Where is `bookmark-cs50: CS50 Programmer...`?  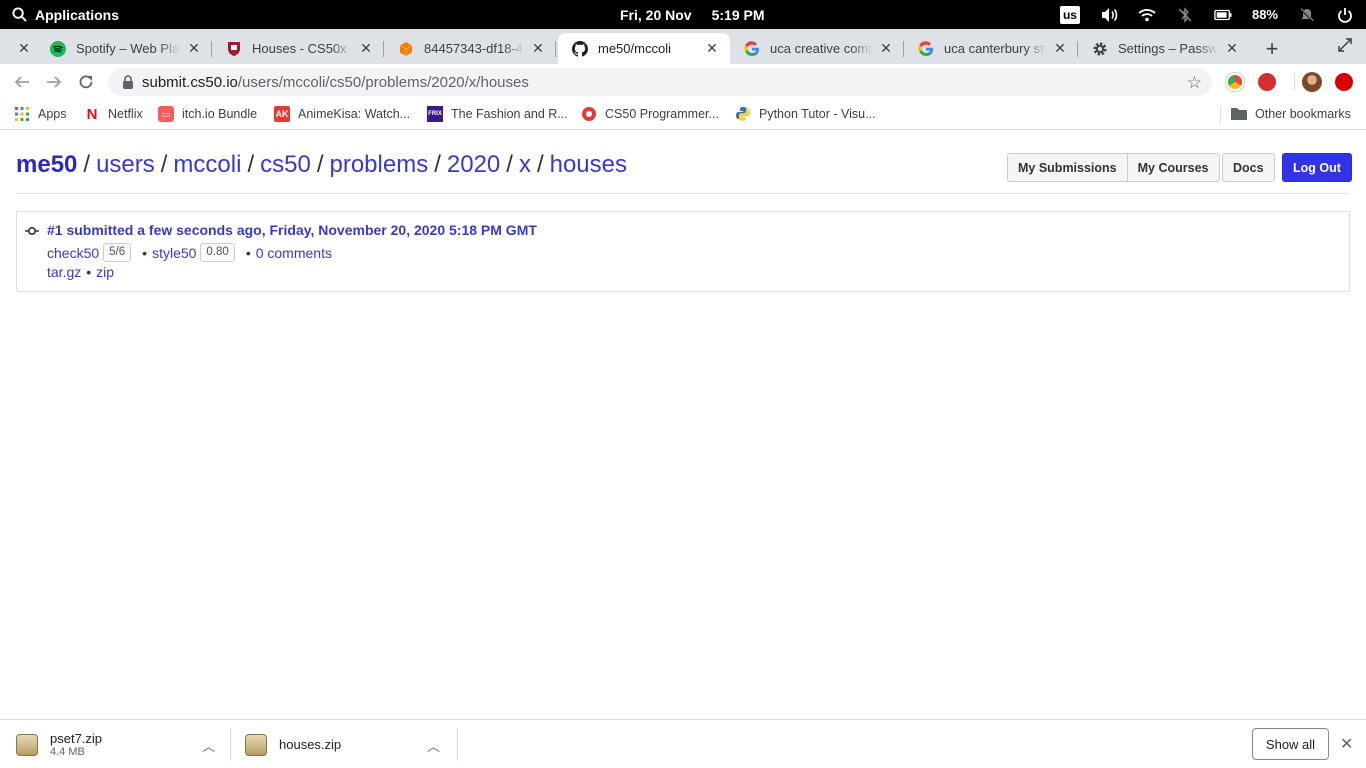
bookmark-cs50: CS50 Programmer... is located at coordinates (650, 114).